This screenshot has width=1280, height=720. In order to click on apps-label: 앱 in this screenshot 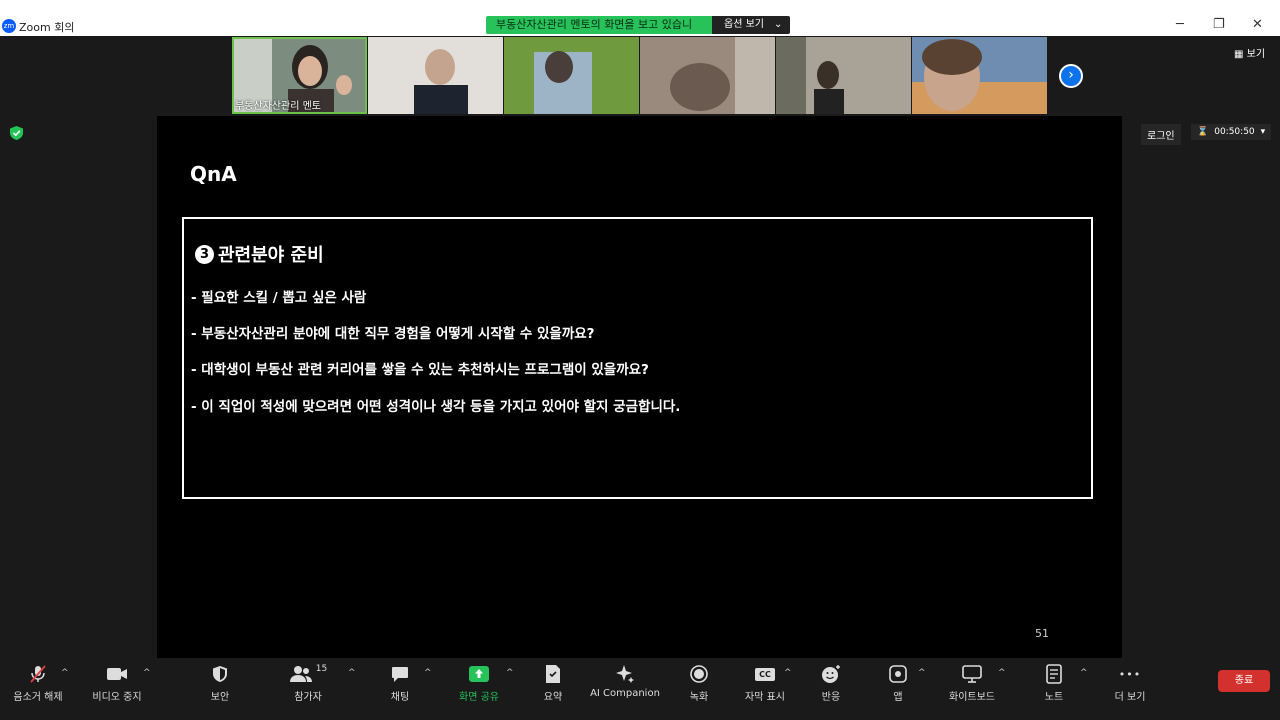, I will do `click(898, 697)`.